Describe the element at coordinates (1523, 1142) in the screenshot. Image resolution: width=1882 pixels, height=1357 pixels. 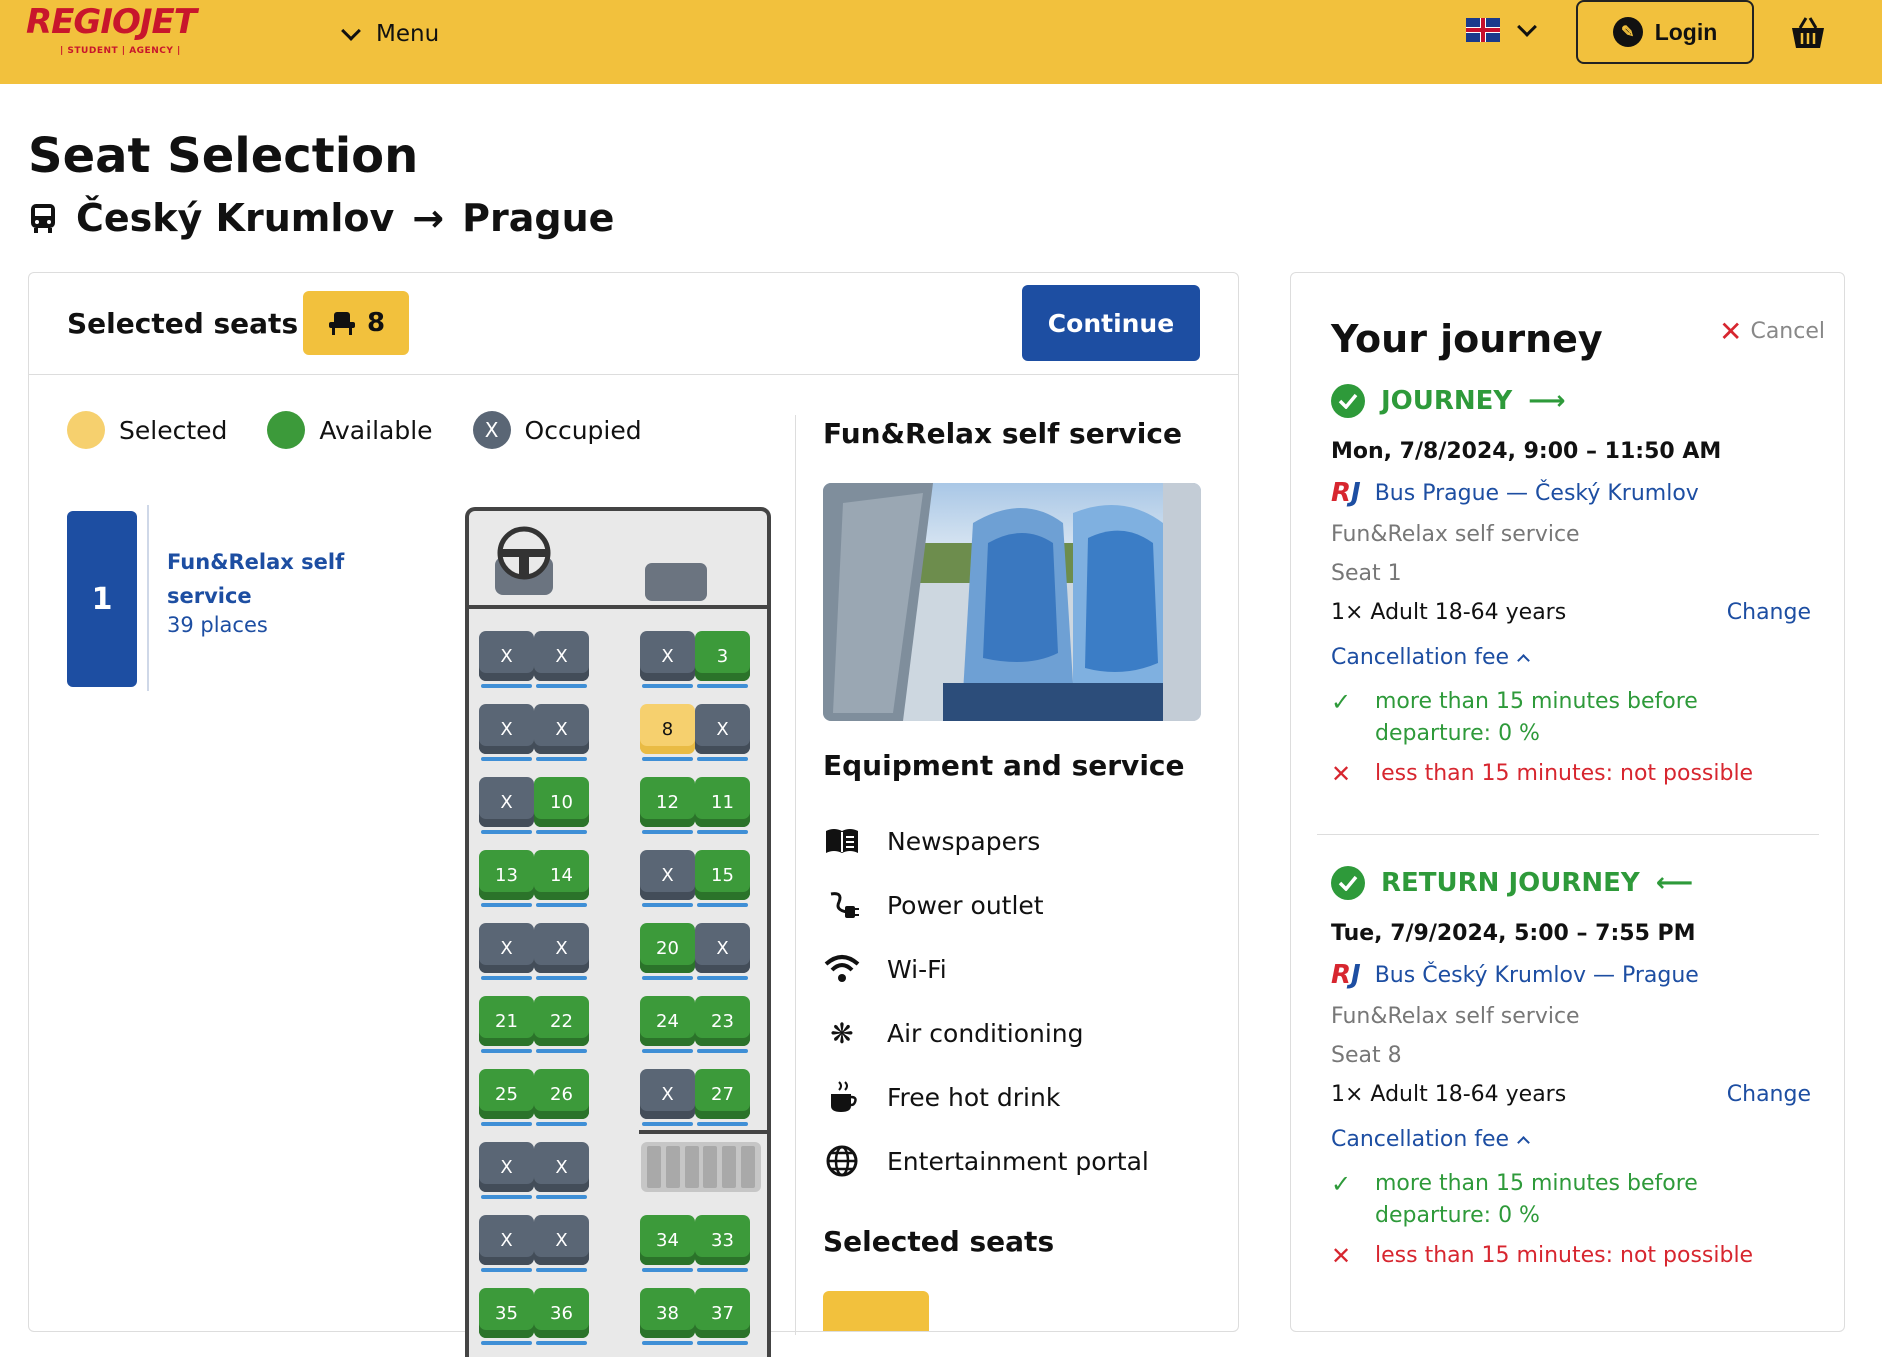
I see `chevron-up-icon` at that location.